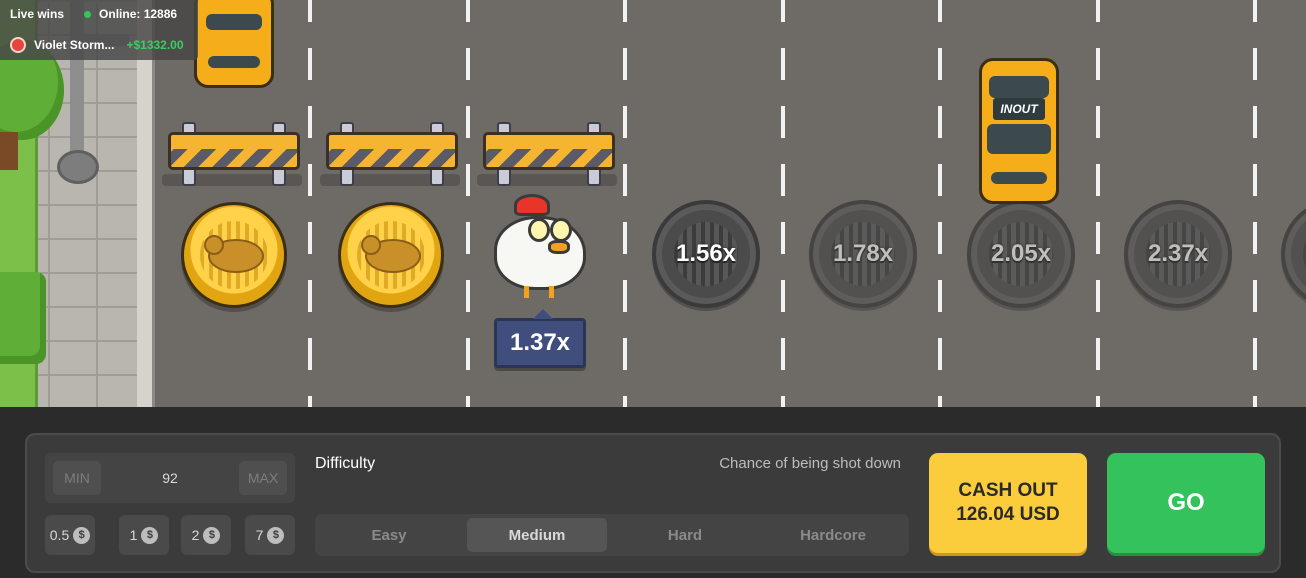 This screenshot has height=578, width=1306. Describe the element at coordinates (612, 535) in the screenshot. I see `difficulty-selector: Easy Medium Hard Hardcore` at that location.